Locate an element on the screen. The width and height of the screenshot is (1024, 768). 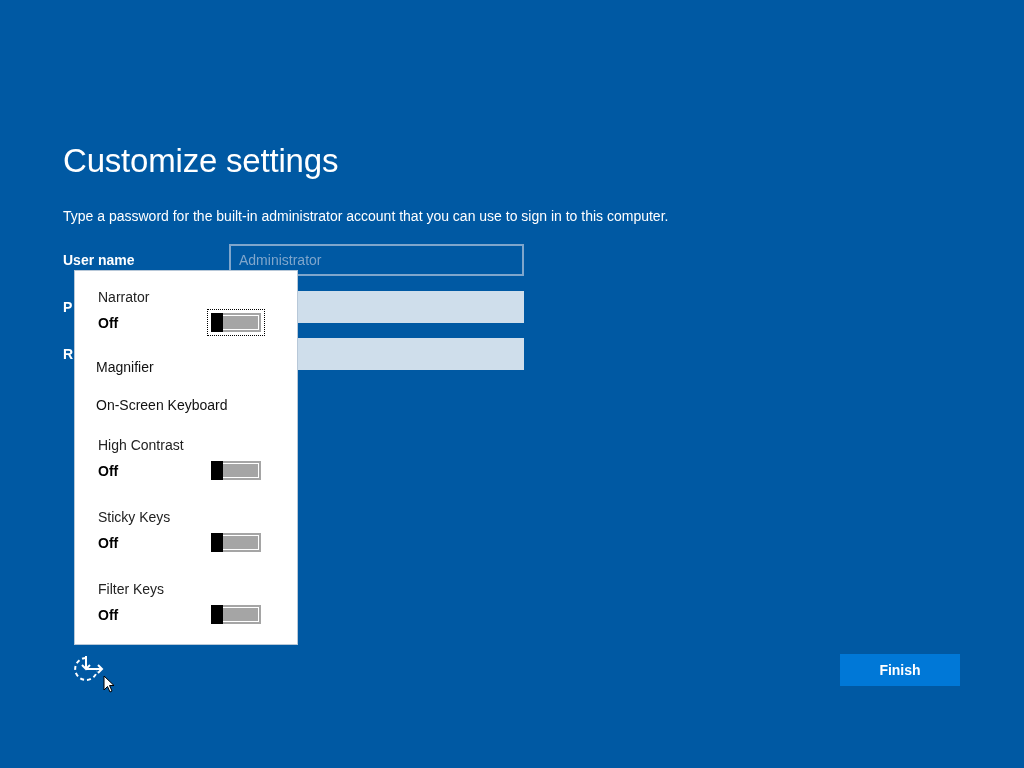
instruction-text: Type a password for the built-in administrator account that you can use to sign in to this computer. is located at coordinates (366, 216).